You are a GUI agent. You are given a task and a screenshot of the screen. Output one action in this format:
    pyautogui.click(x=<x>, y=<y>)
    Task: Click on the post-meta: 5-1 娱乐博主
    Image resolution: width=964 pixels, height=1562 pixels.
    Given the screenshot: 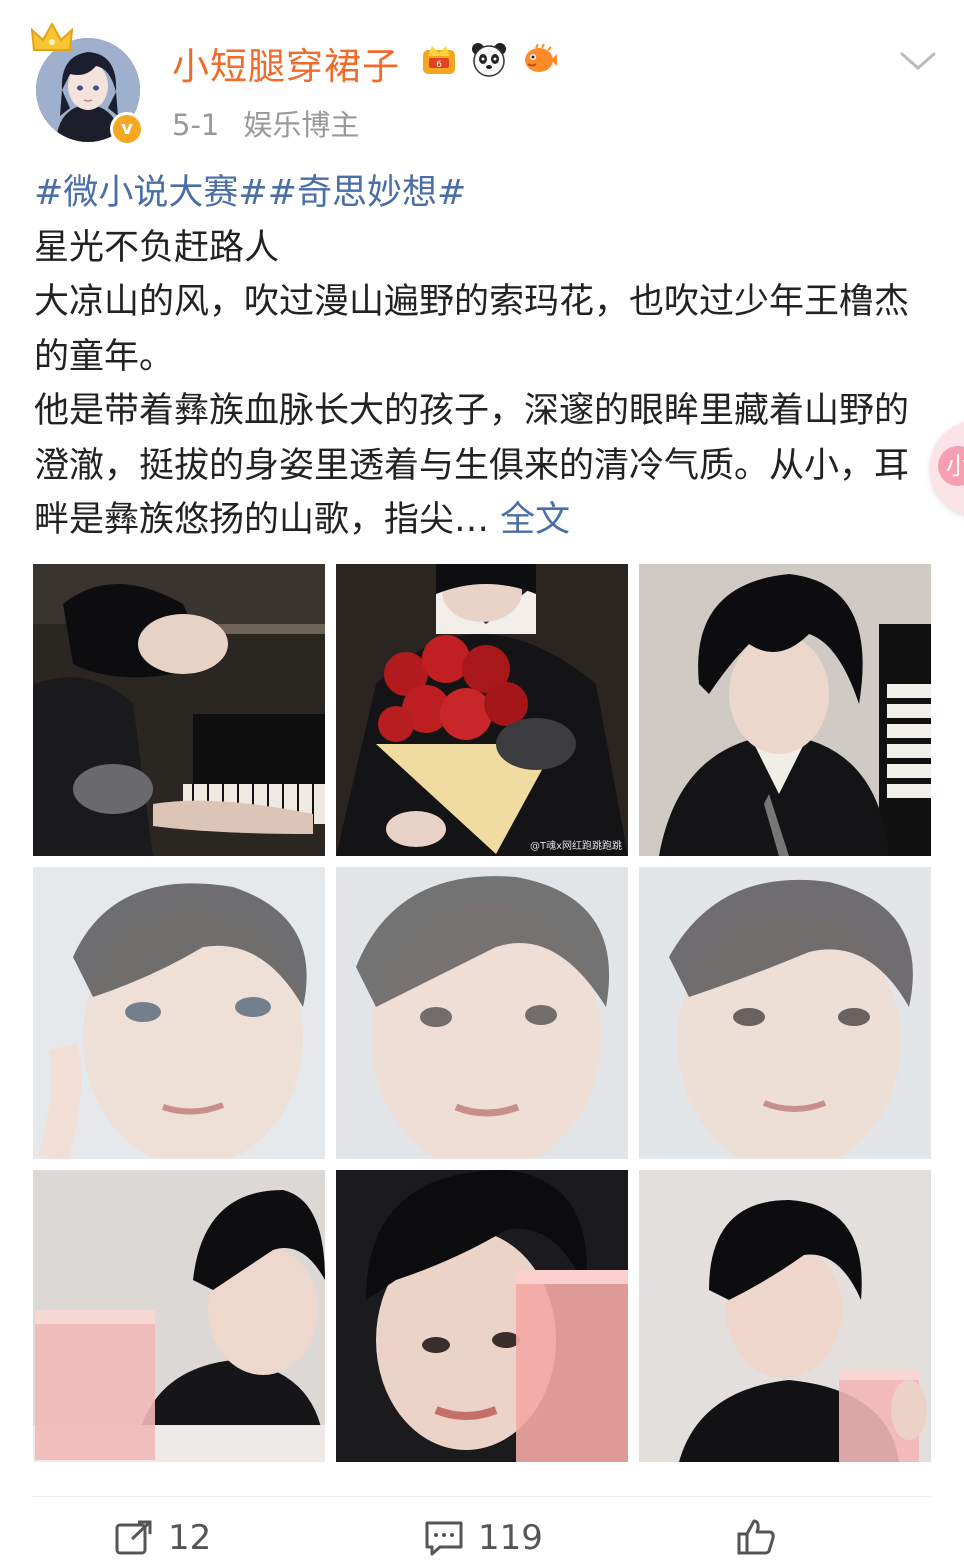 What is the action you would take?
    pyautogui.click(x=265, y=123)
    